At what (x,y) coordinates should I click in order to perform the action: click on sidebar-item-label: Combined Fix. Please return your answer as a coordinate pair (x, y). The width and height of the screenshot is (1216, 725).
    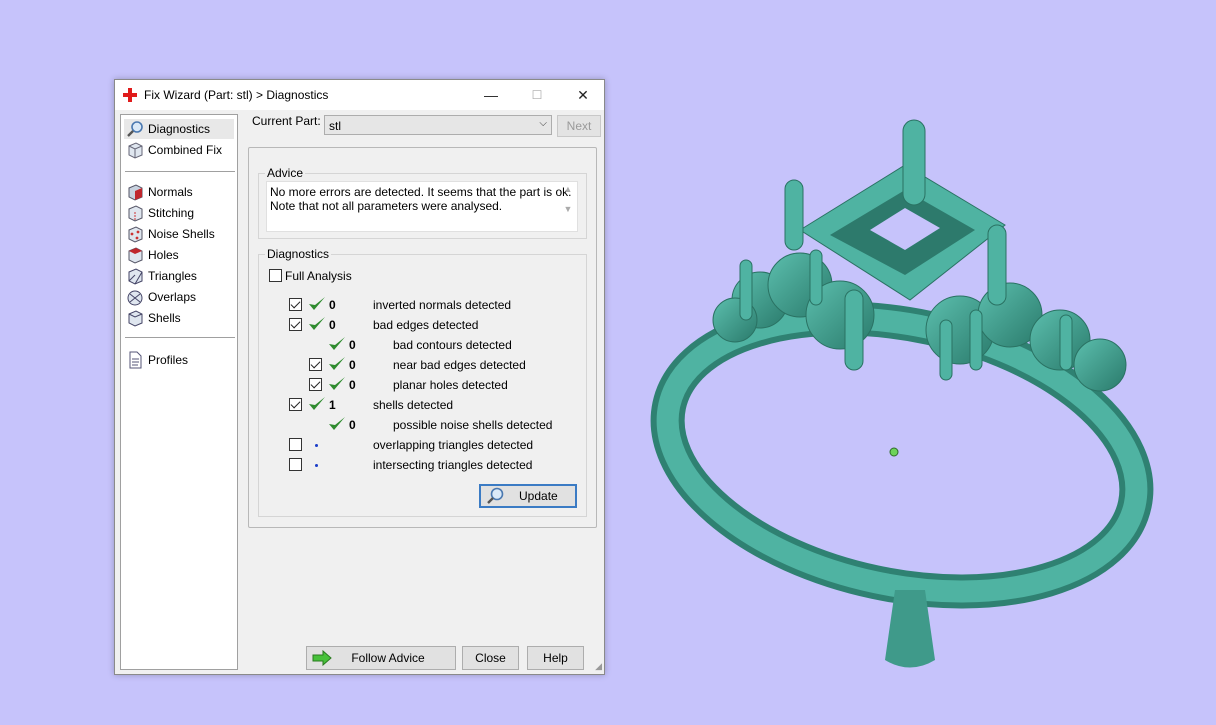
    Looking at the image, I should click on (185, 150).